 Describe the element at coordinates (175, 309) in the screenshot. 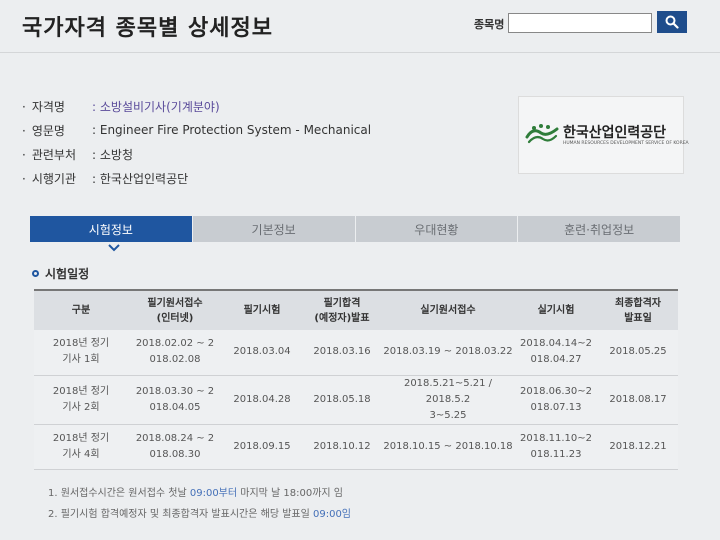

I see `table-column-header: 필기원서접수 (인터넷)` at that location.